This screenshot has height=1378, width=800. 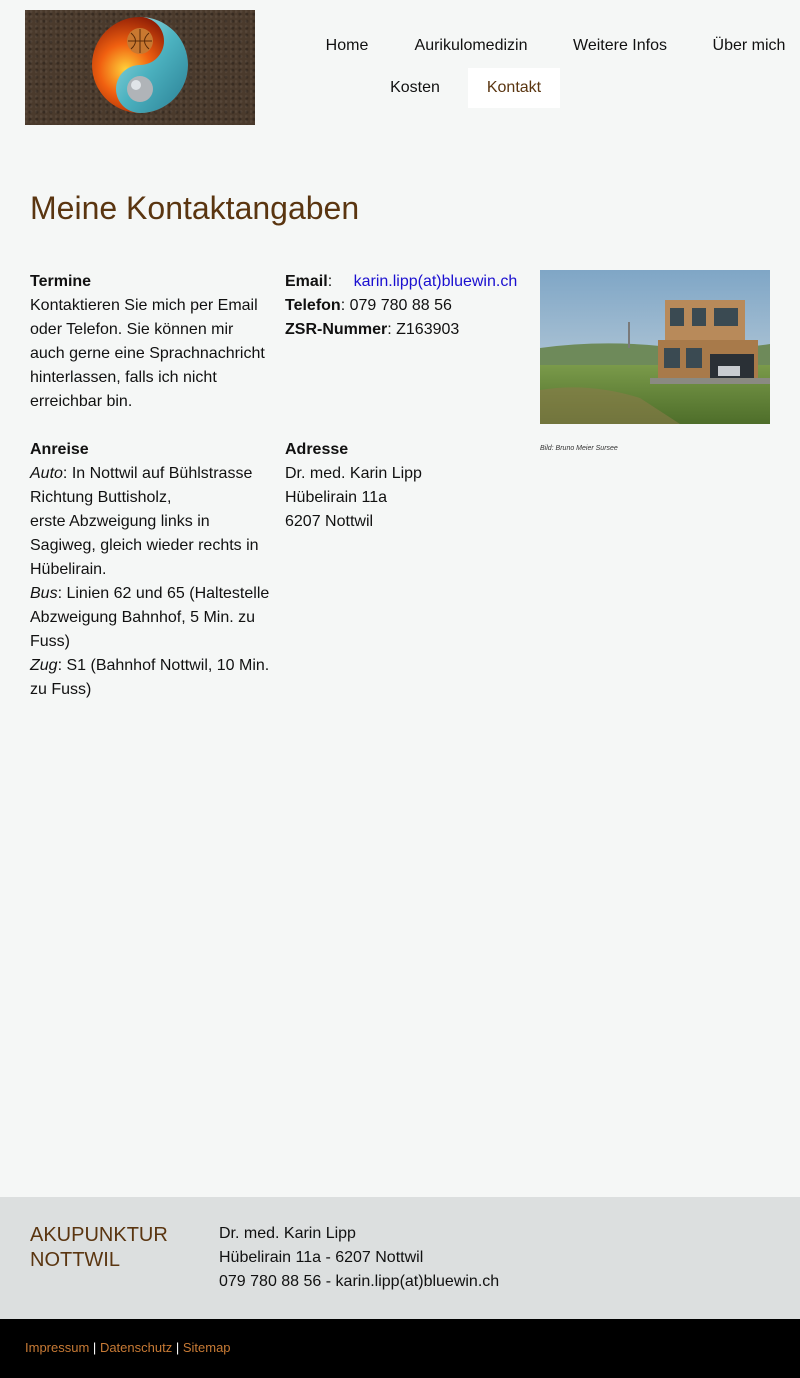 I want to click on zsr-value: Z163903, so click(x=428, y=329).